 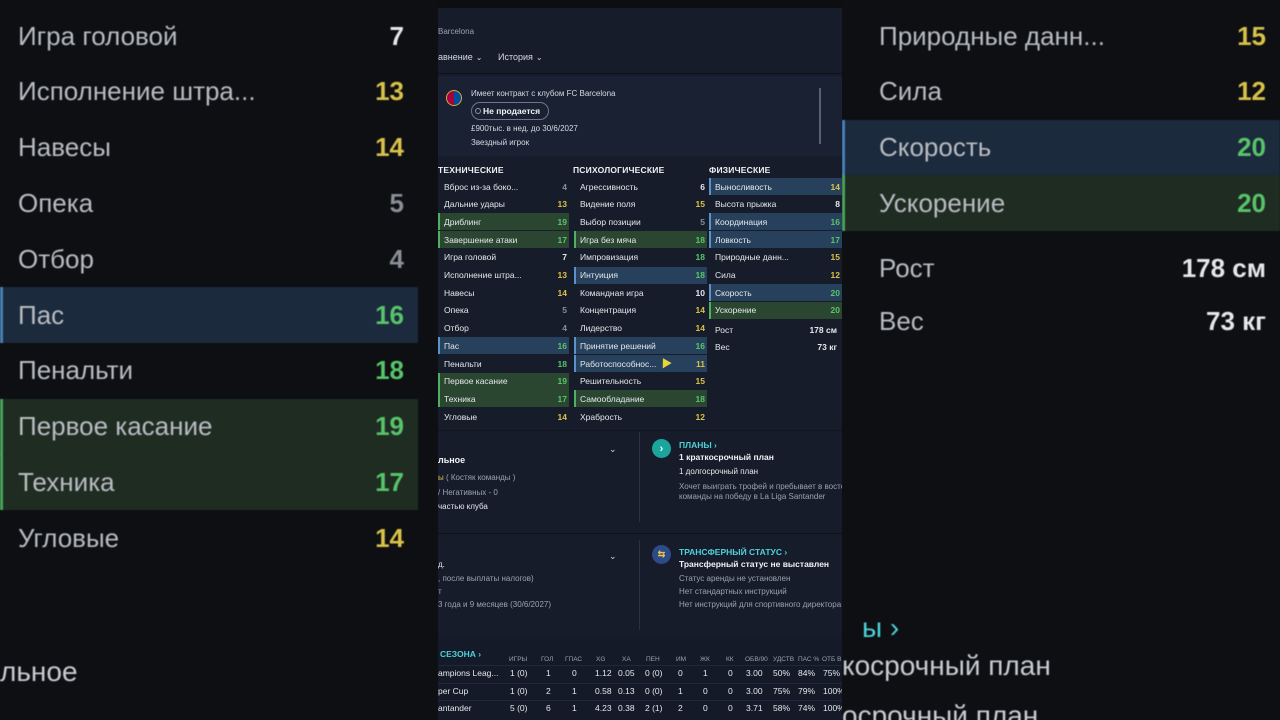 What do you see at coordinates (519, 673) in the screenshot?
I see `stats-cell: 1 (0)` at bounding box center [519, 673].